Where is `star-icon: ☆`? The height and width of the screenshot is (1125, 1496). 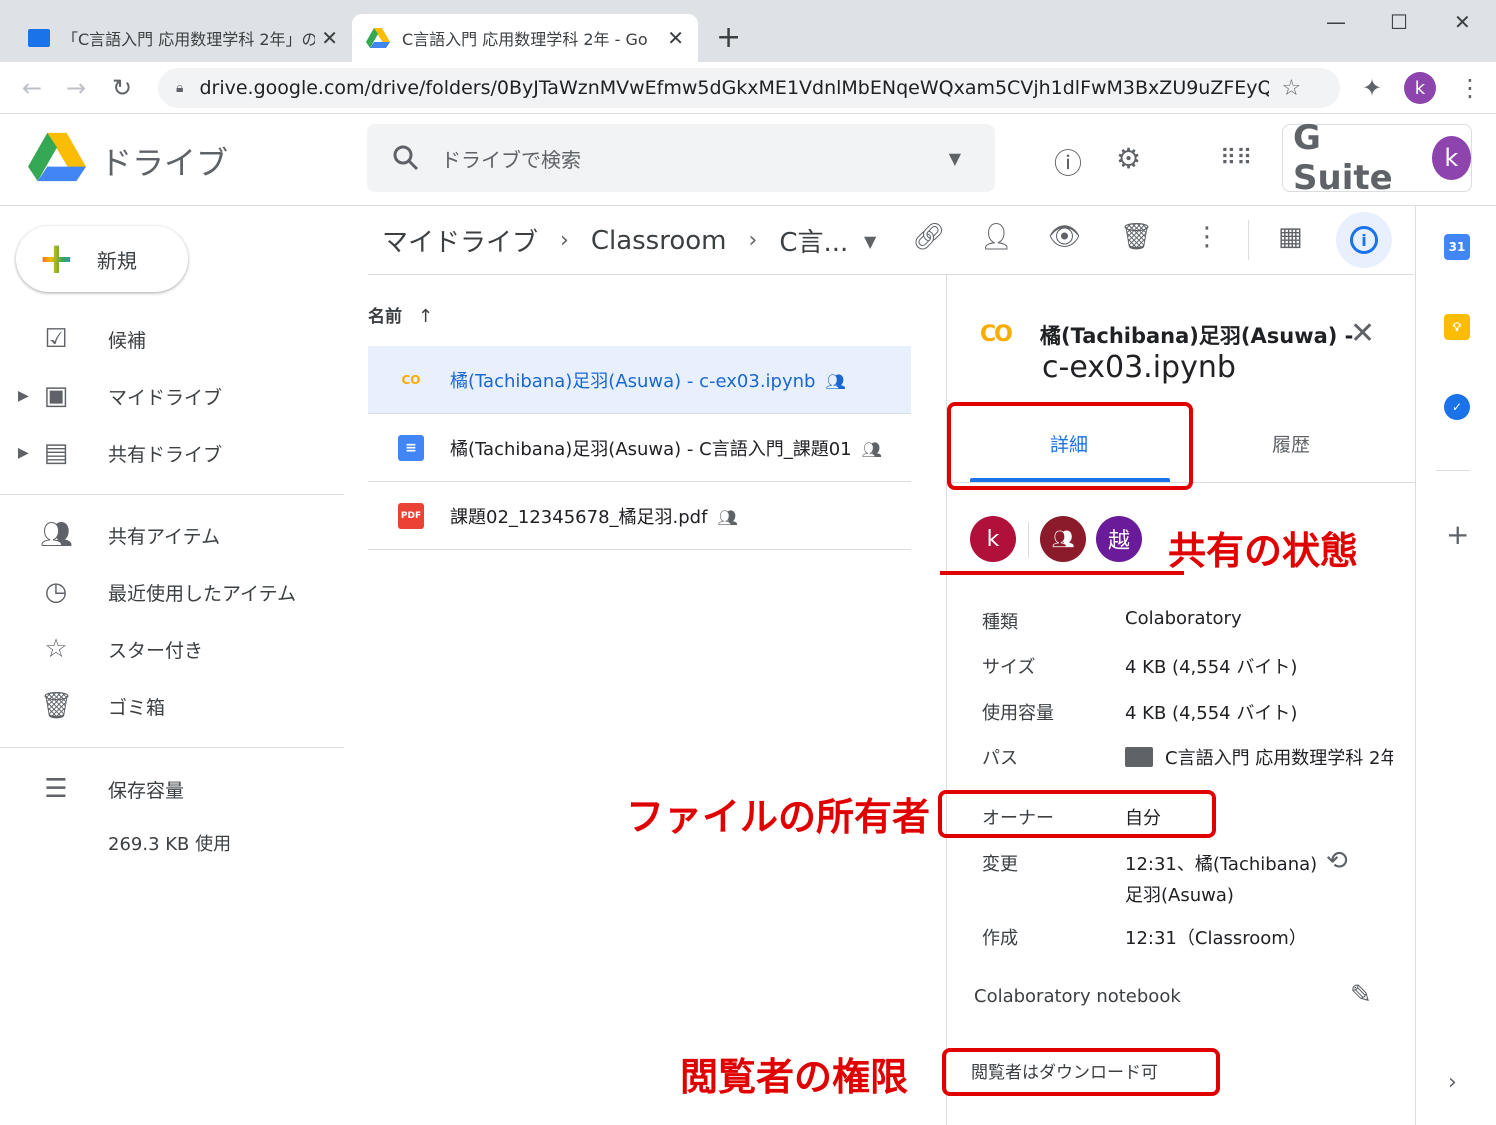
star-icon: ☆ is located at coordinates (56, 649).